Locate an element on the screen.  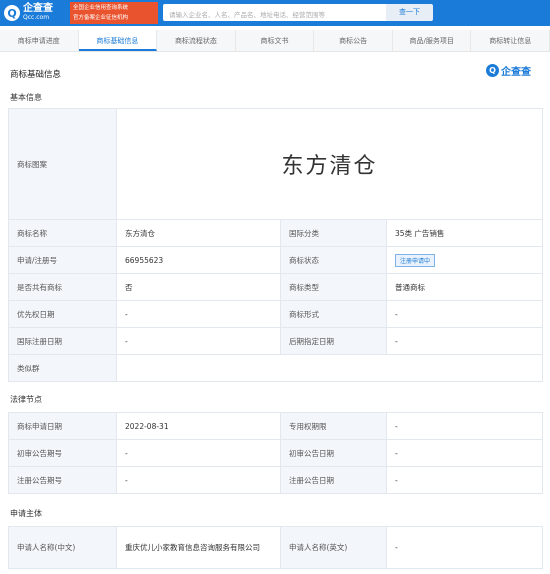
site-logo: Q 企查查 Qcc.com is located at coordinates (35, 13).